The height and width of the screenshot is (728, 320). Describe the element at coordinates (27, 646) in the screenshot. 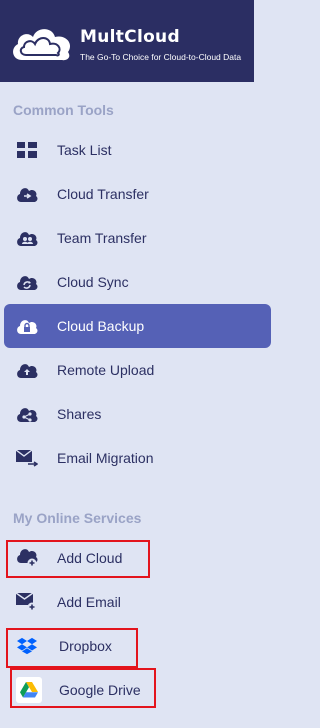

I see `dropbox-icon` at that location.